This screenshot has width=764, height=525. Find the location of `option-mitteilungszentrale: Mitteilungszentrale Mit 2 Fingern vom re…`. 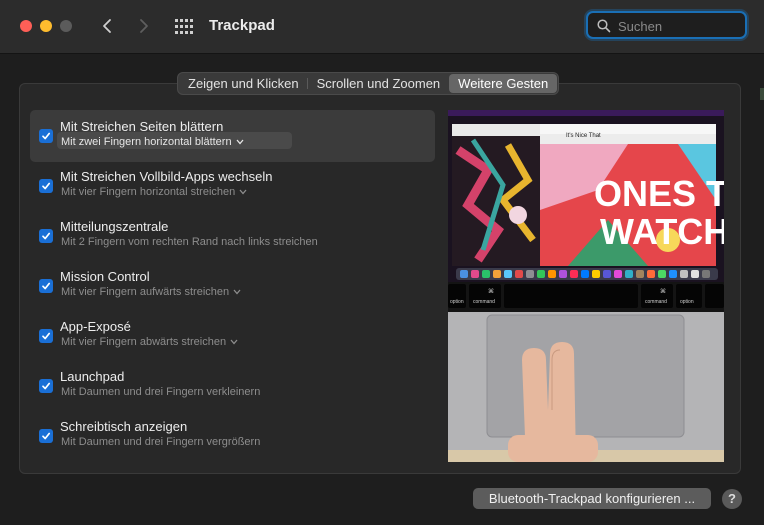

option-mitteilungszentrale: Mitteilungszentrale Mit 2 Fingern vom re… is located at coordinates (232, 236).